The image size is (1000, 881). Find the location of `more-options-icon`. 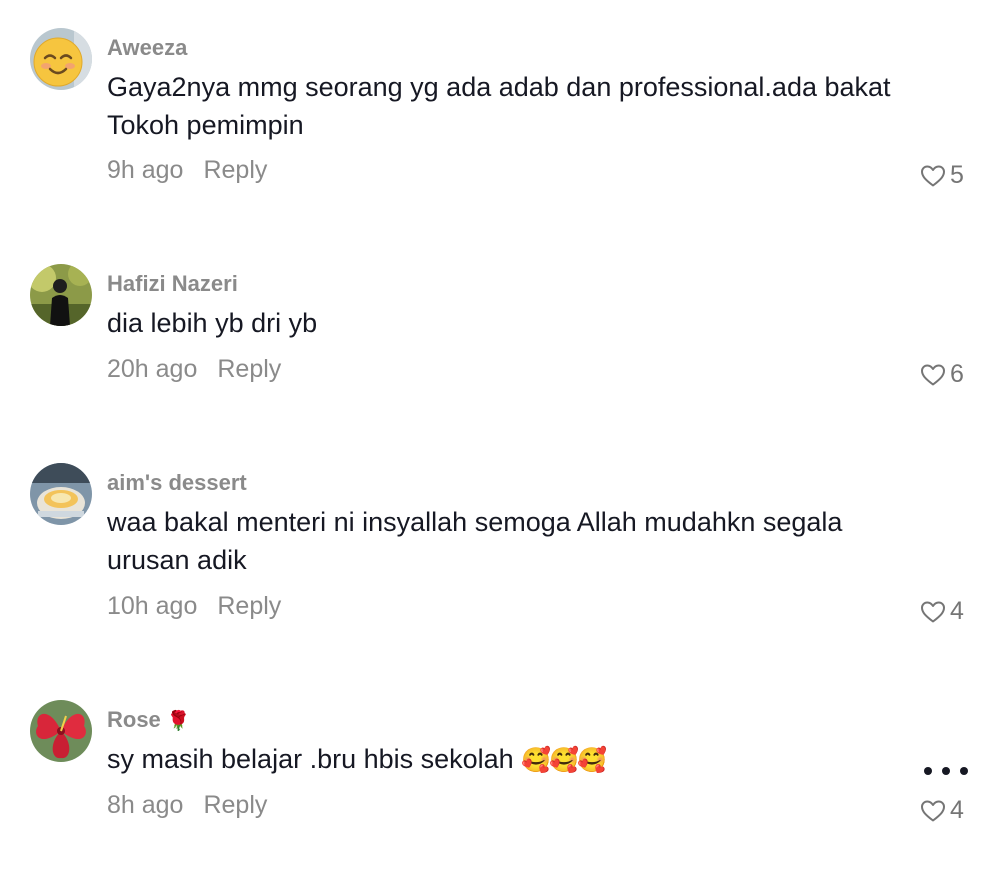

more-options-icon is located at coordinates (946, 771).